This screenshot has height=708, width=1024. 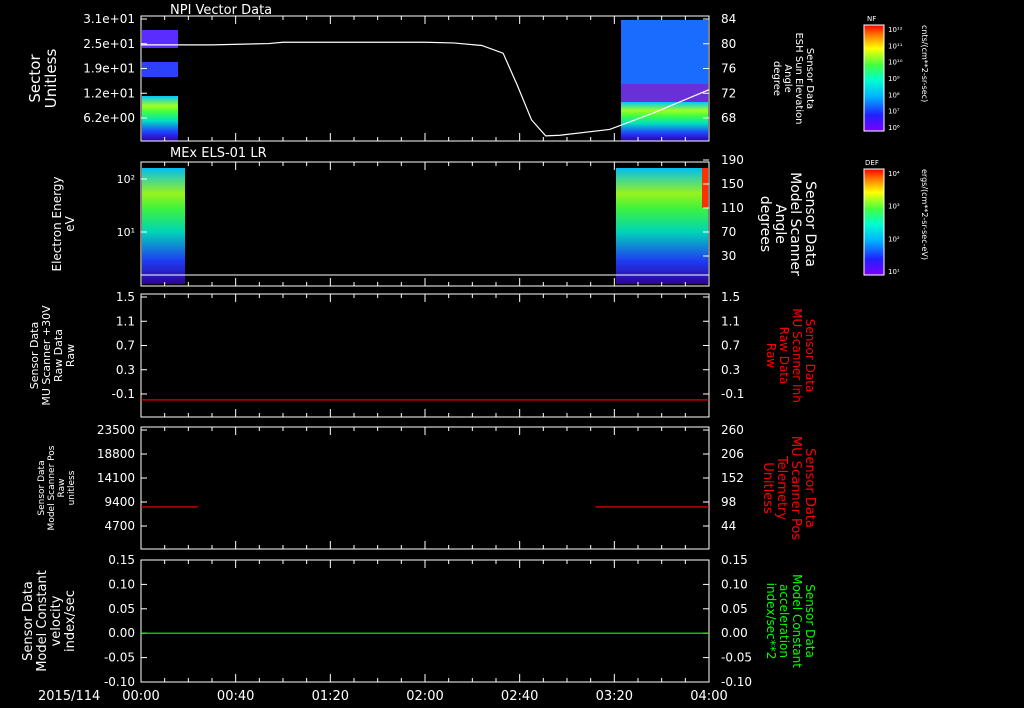 What do you see at coordinates (797, 621) in the screenshot?
I see `right-axis-label: Model Constant` at bounding box center [797, 621].